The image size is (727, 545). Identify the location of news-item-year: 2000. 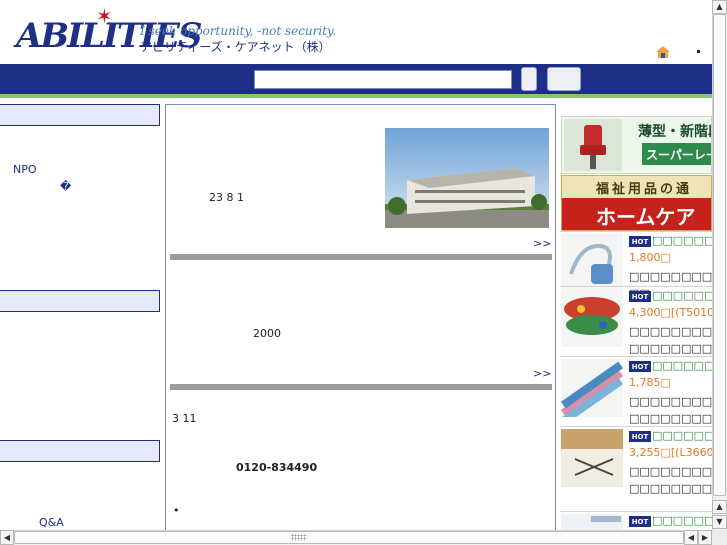
(267, 333).